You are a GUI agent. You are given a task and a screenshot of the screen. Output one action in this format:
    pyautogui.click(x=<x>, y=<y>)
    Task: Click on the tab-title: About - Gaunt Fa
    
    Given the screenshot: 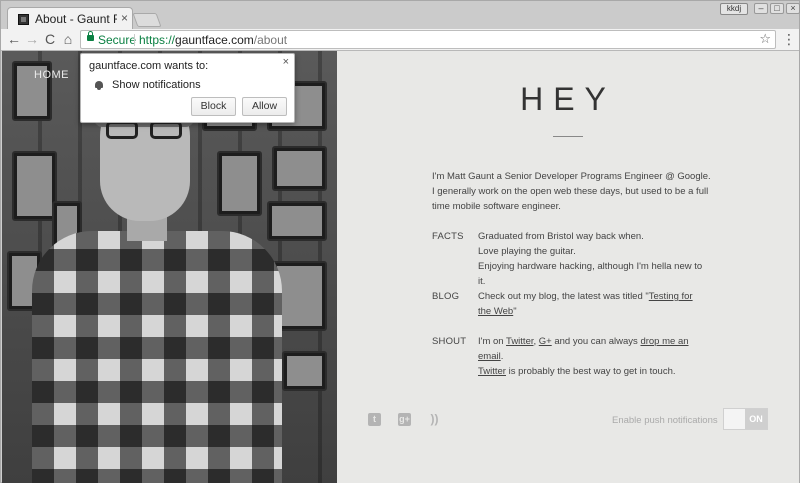 What is the action you would take?
    pyautogui.click(x=76, y=19)
    